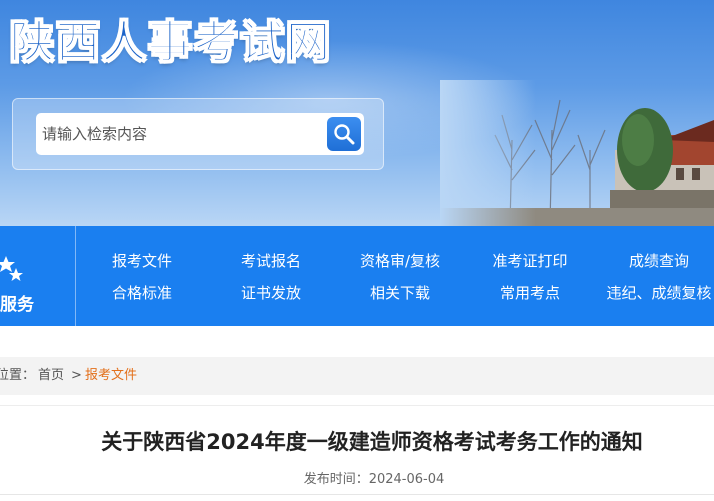  Describe the element at coordinates (400, 292) in the screenshot. I see `nav-item-related-downloads: 相关下载` at that location.